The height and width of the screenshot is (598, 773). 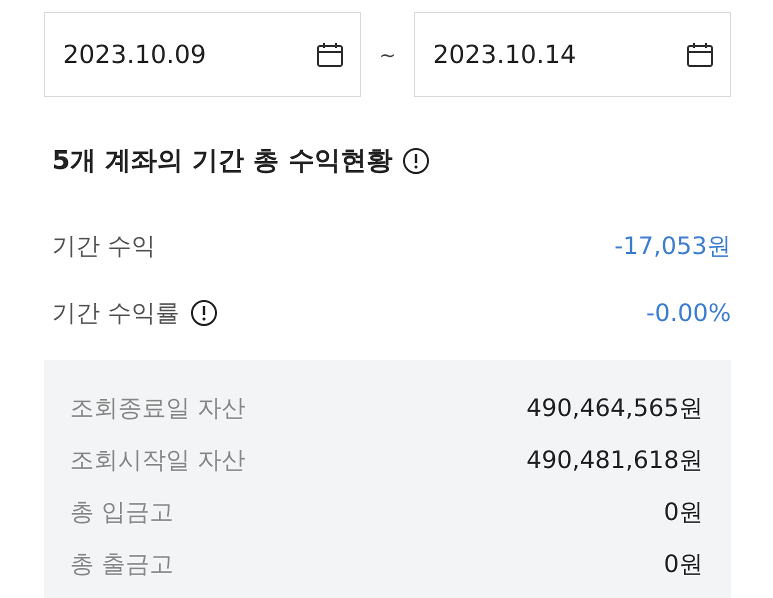 I want to click on section-title: 5개 계좌의 기간 총 수익현황, so click(x=222, y=161).